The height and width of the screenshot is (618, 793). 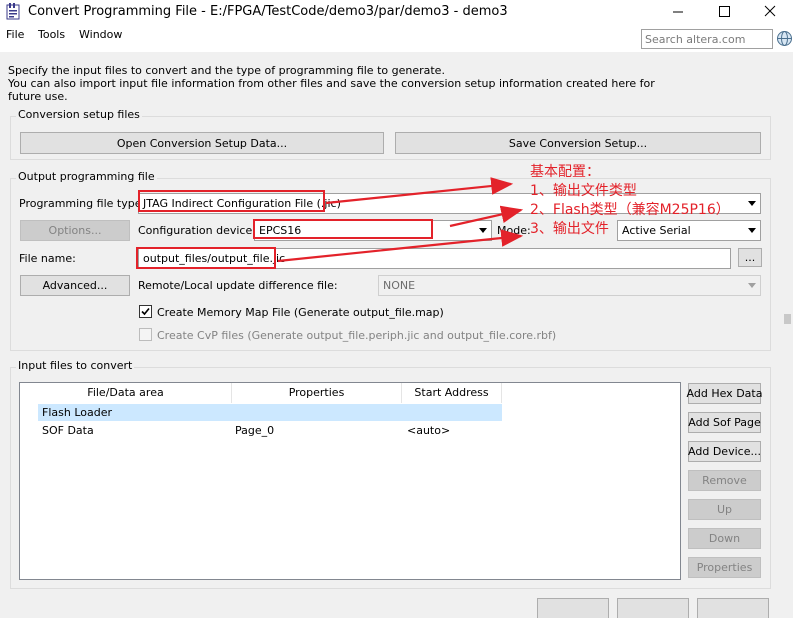 What do you see at coordinates (630, 210) in the screenshot?
I see `annotation-item-2: 2、Flash类型（兼容M25P16）` at bounding box center [630, 210].